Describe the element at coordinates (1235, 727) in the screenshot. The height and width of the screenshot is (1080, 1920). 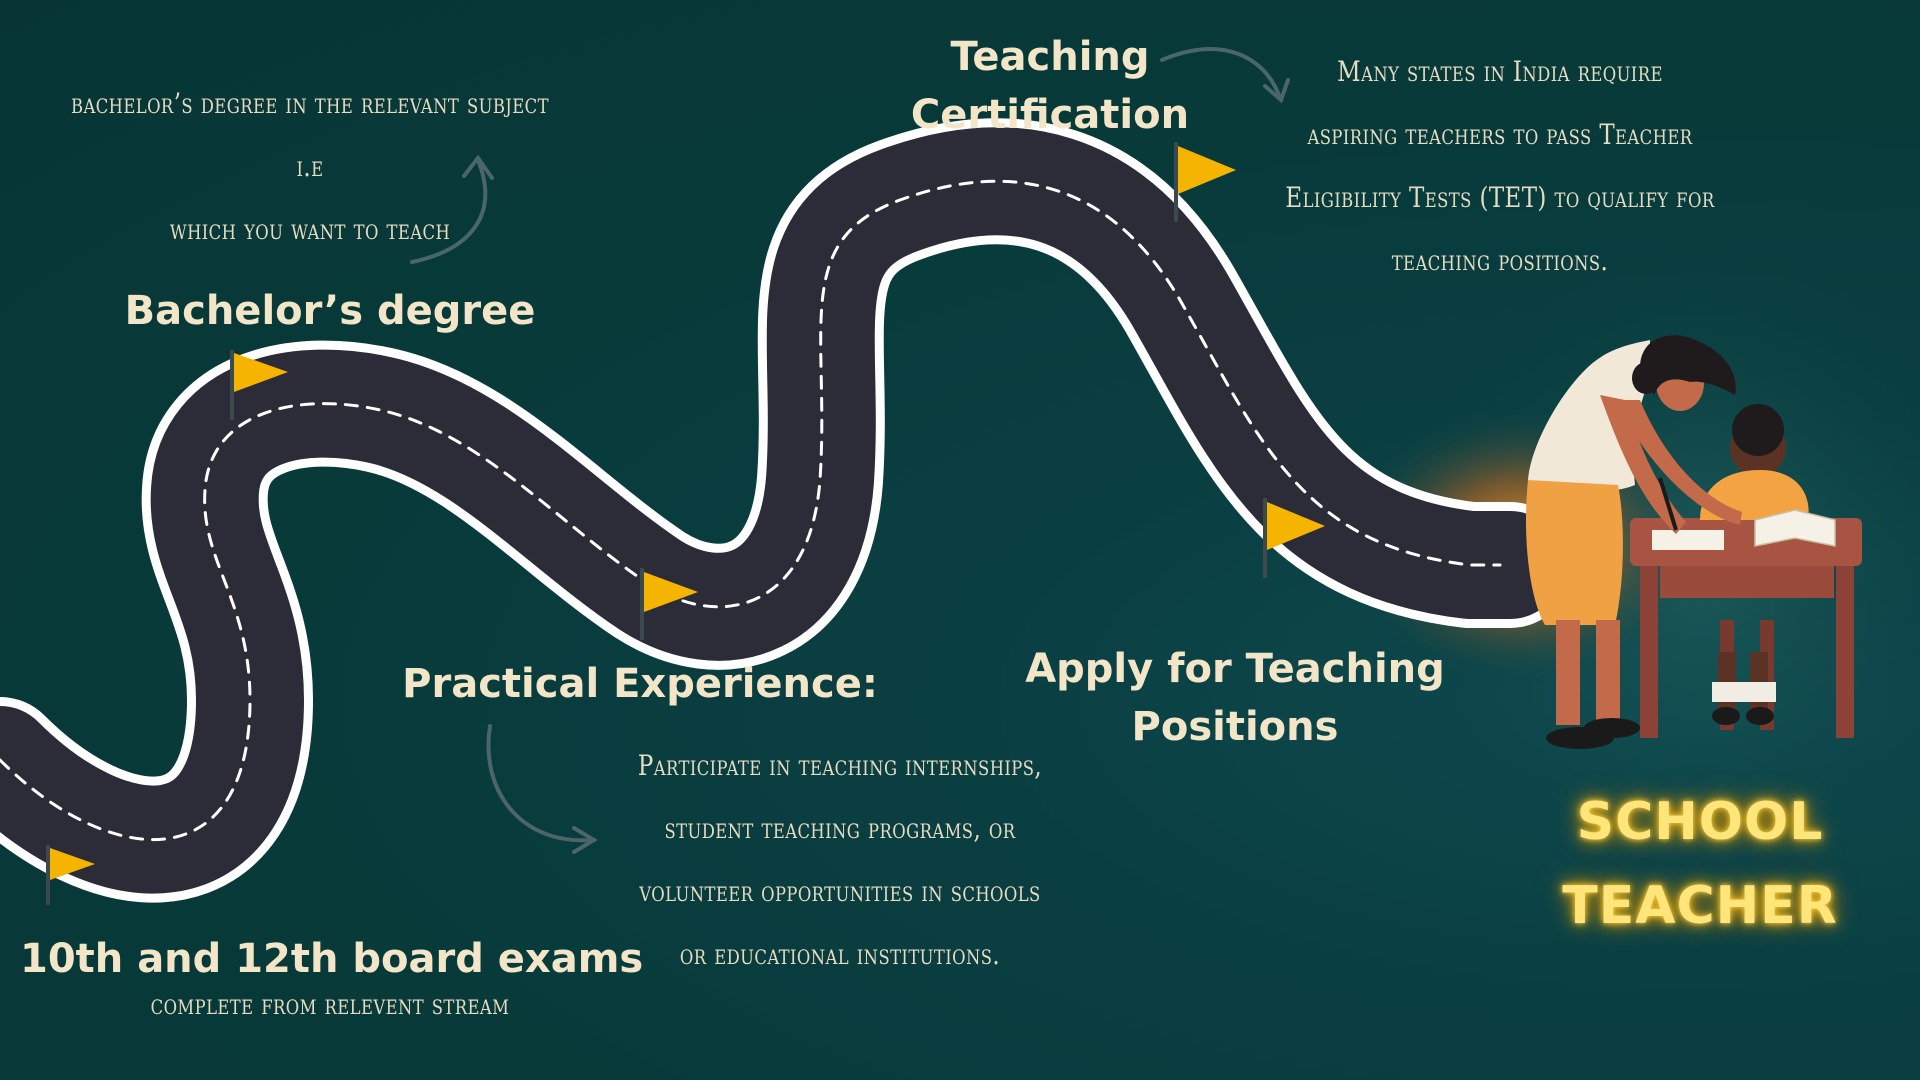
I see `milestone-title-apply-line: Positions` at that location.